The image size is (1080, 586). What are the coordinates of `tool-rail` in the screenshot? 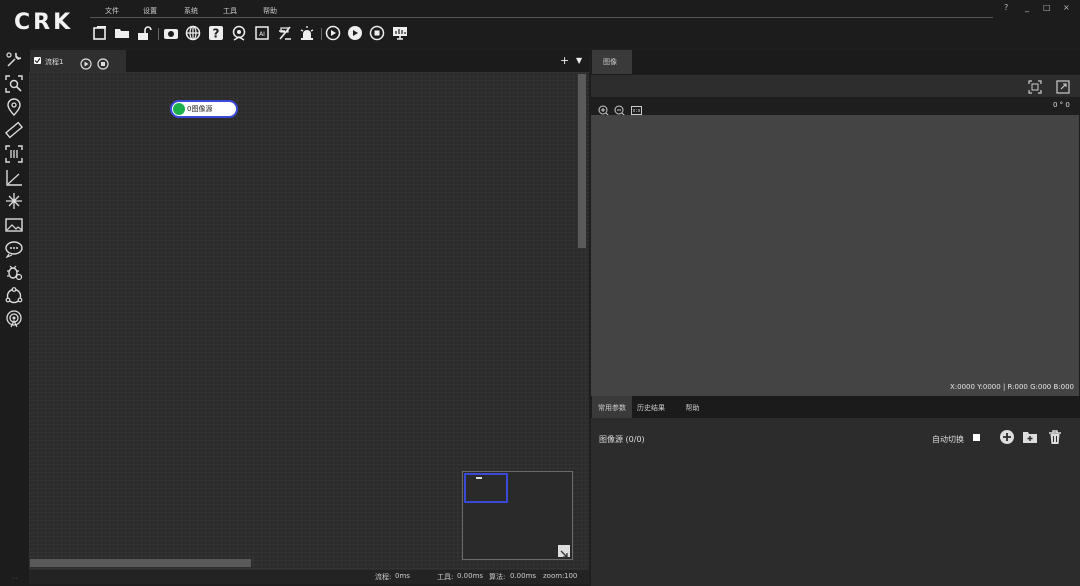 It's located at (14, 317).